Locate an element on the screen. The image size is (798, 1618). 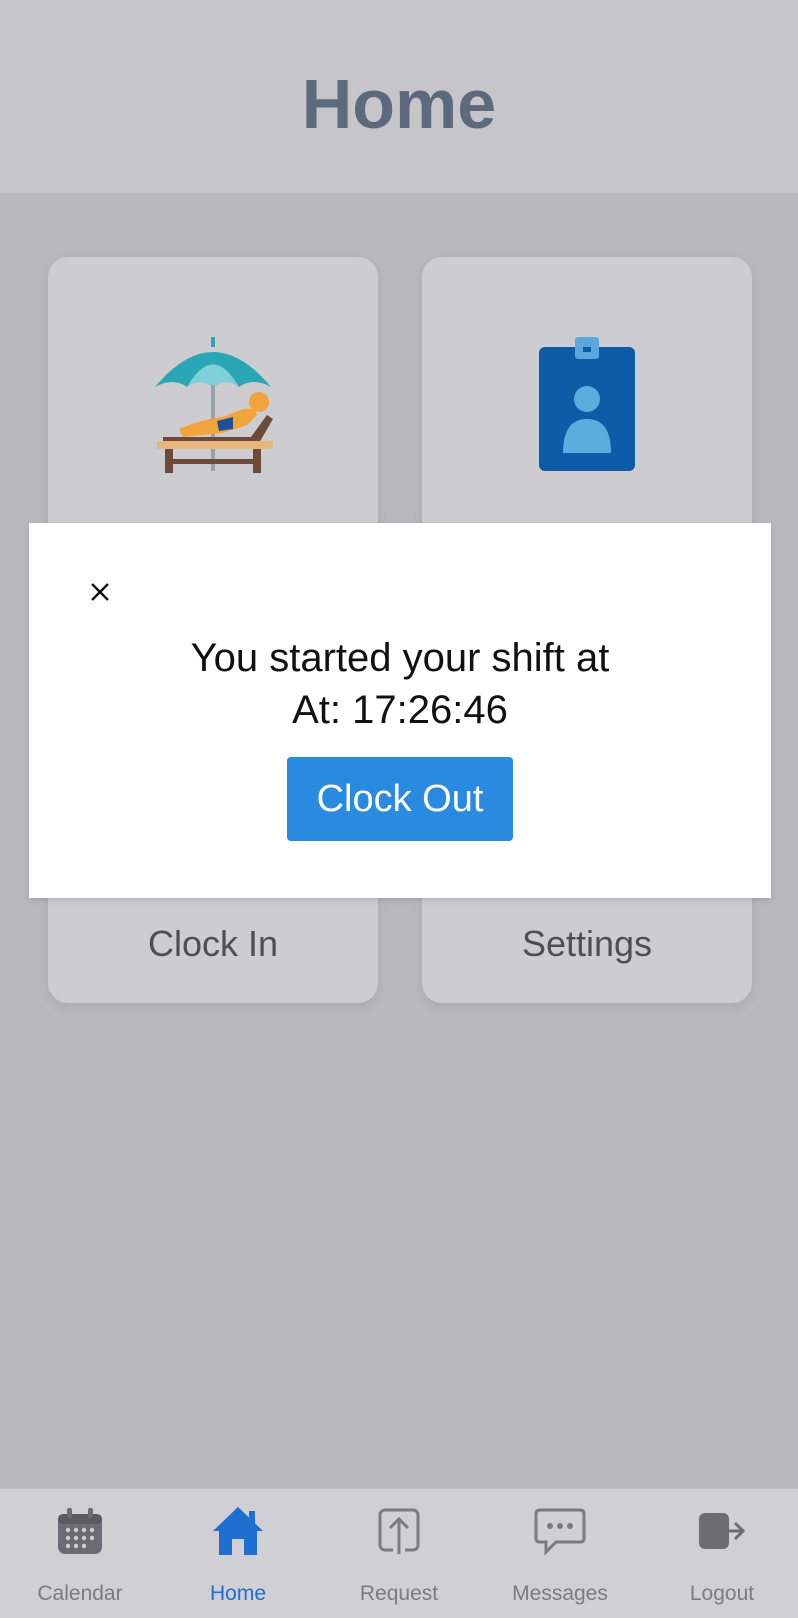
tab-label-logout: Logout is located at coordinates (722, 1593).